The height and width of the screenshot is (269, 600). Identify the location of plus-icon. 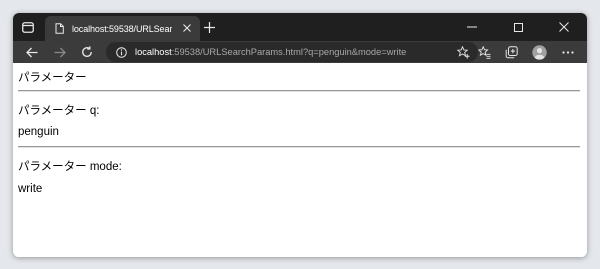
(209, 27).